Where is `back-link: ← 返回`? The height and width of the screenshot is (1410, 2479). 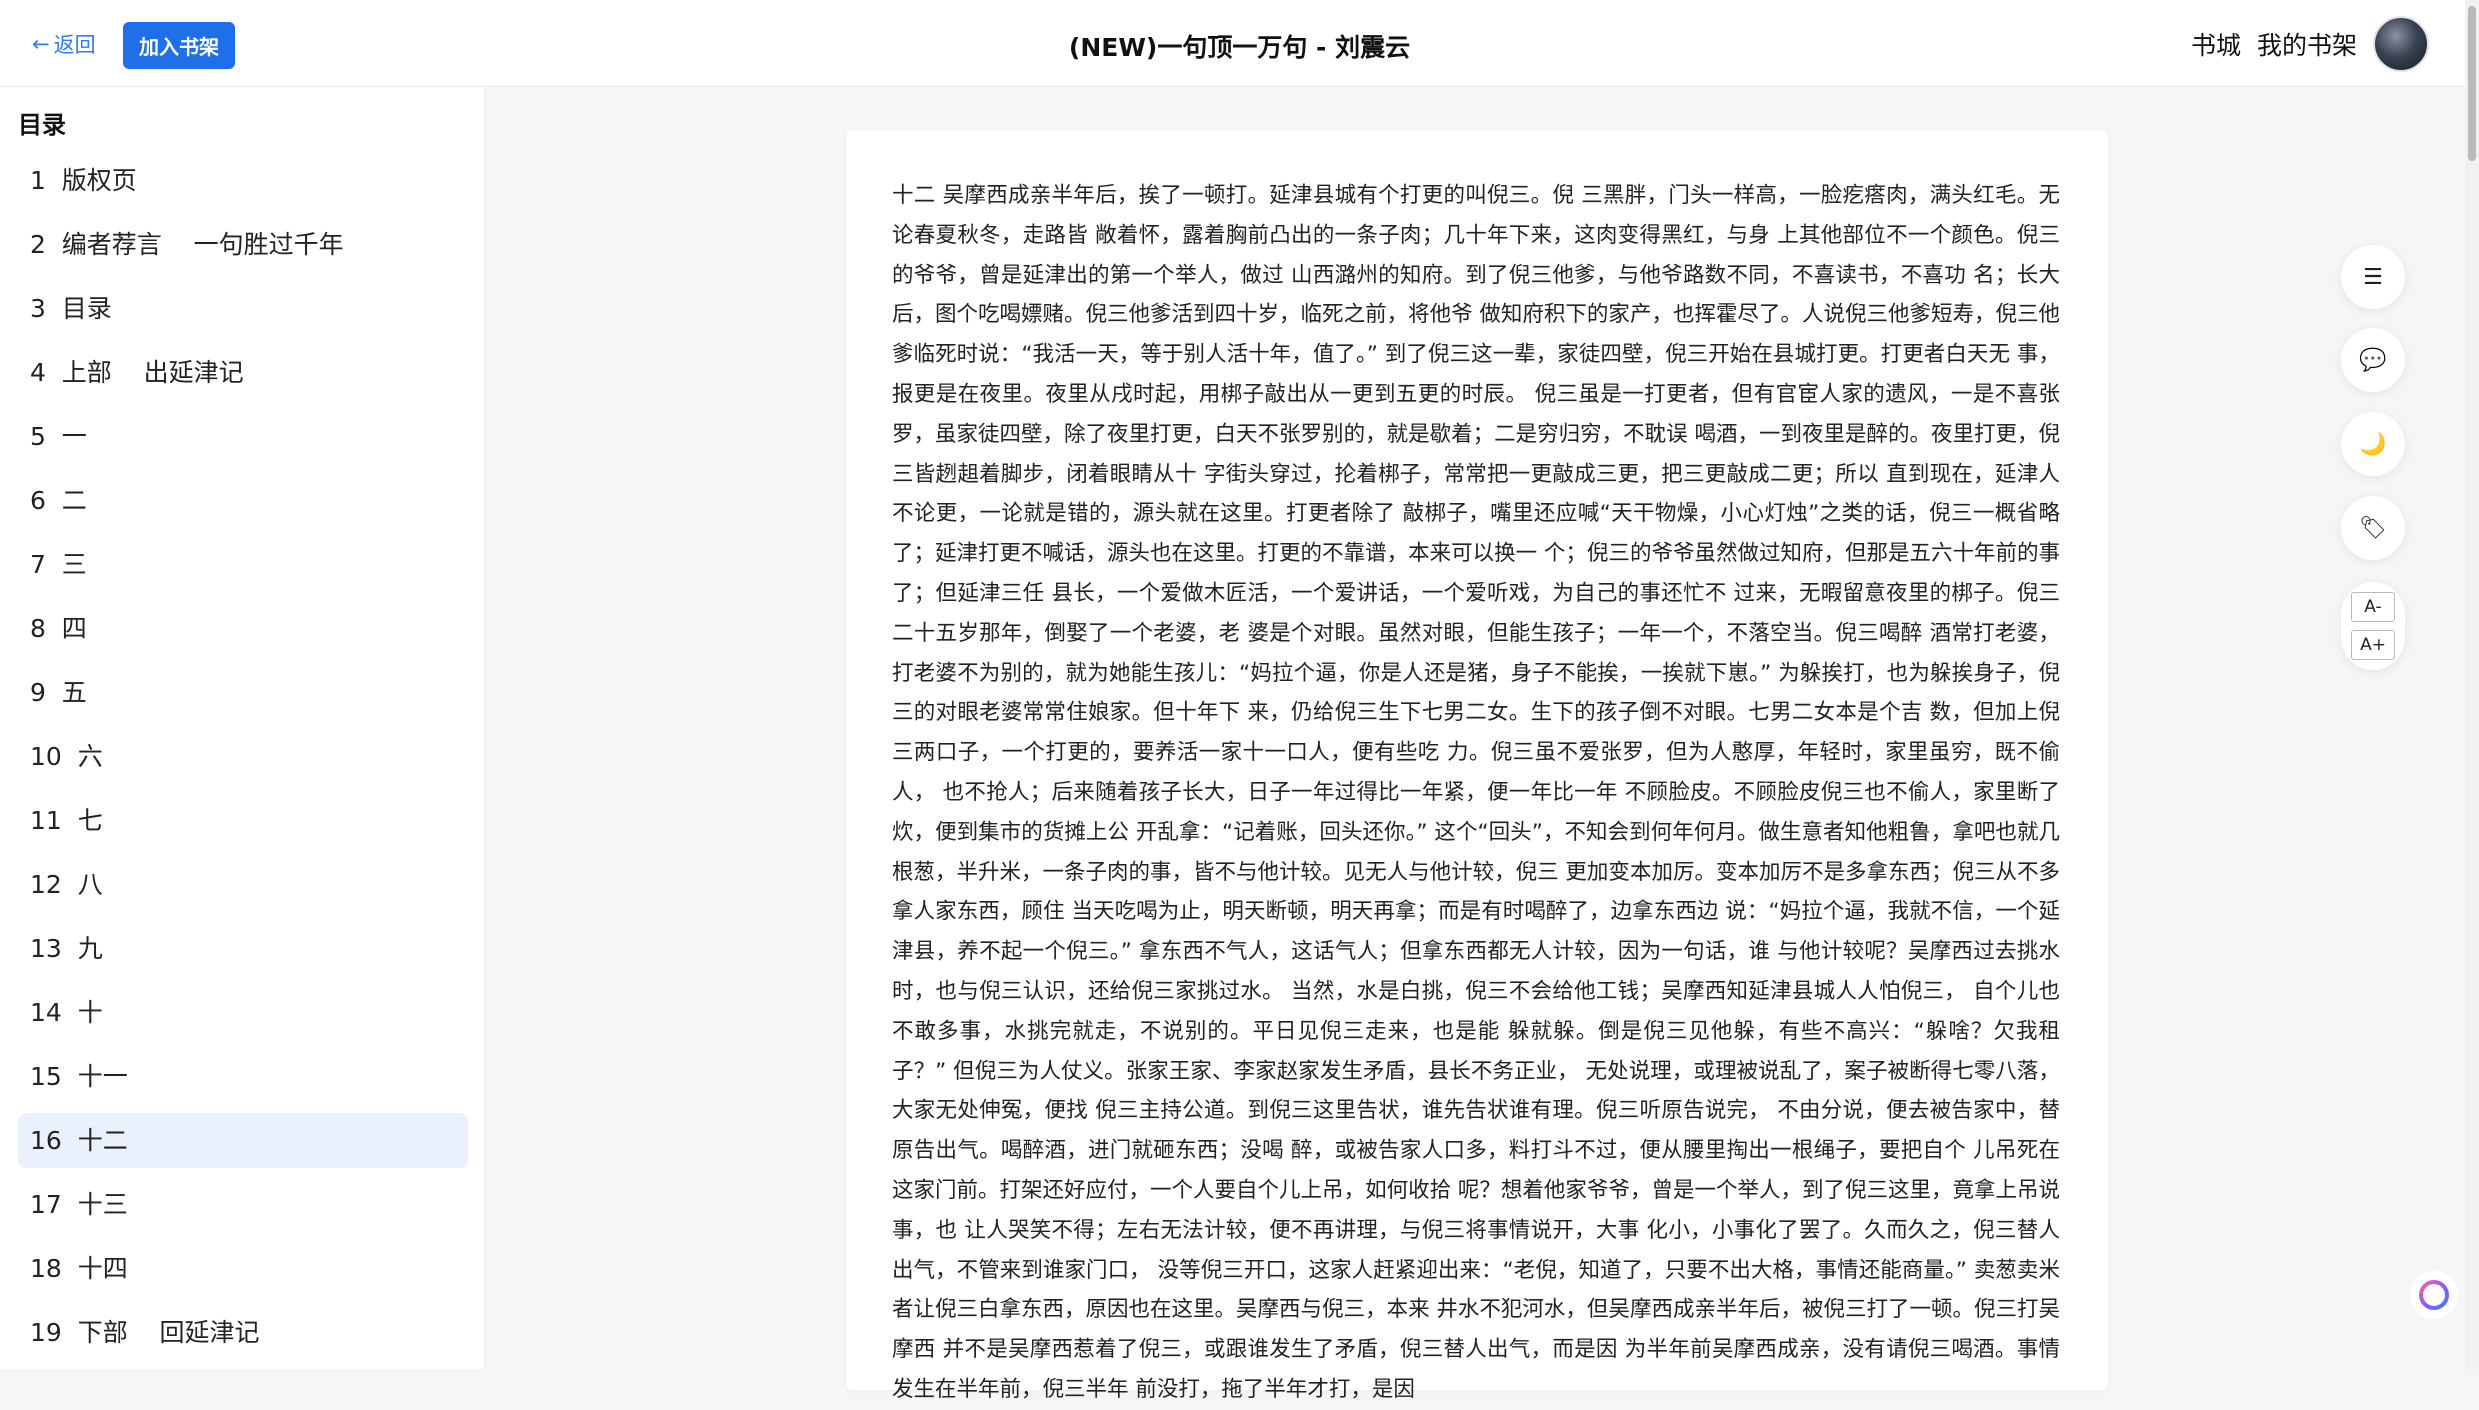 back-link: ← 返回 is located at coordinates (64, 44).